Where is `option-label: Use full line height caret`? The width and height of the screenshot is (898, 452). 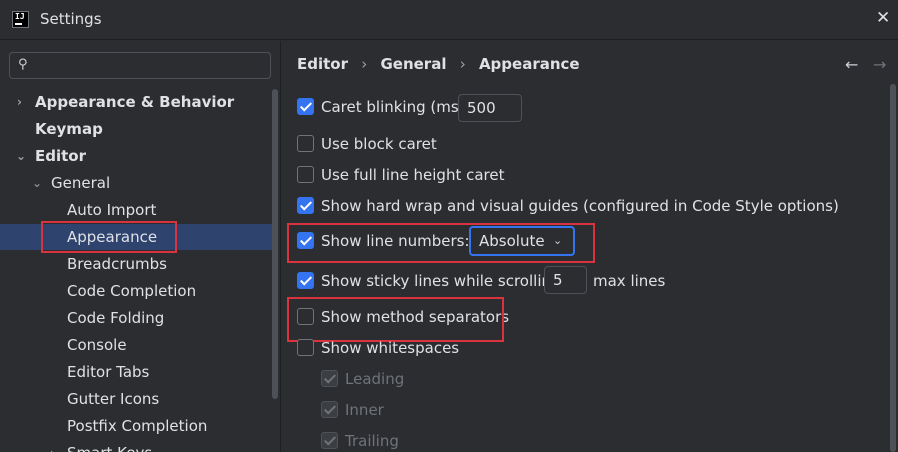 option-label: Use full line height caret is located at coordinates (413, 175).